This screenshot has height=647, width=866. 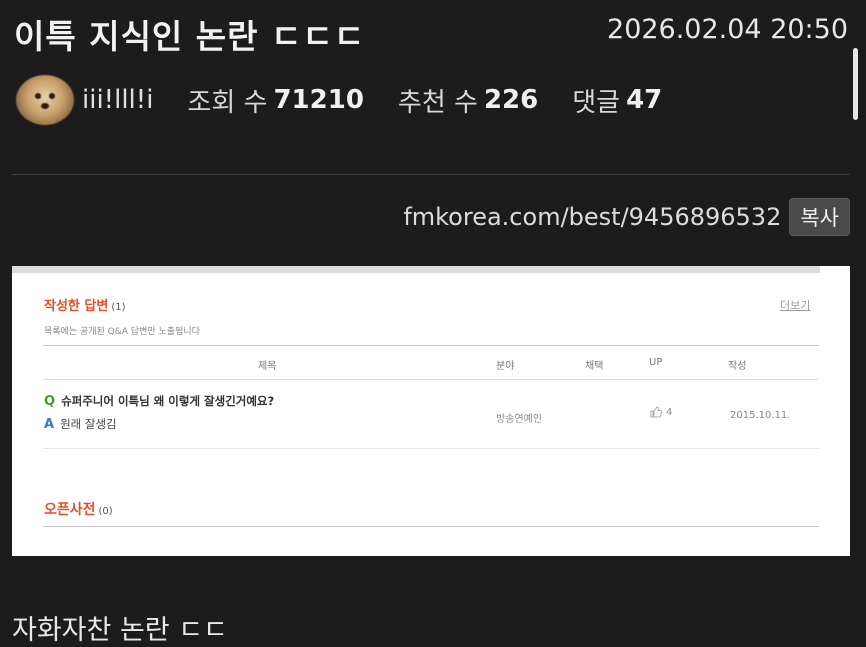 I want to click on qa-note: 목록에는 공개된 Q&A 답변만 노출됩니다, so click(x=122, y=332).